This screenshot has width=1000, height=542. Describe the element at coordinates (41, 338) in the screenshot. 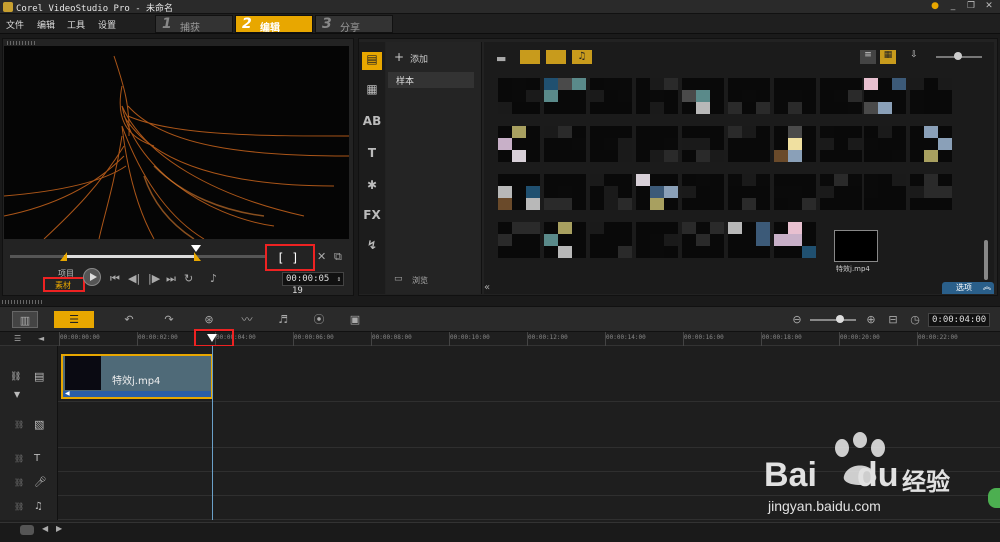

I see `chapter-point-icon: ◄` at that location.